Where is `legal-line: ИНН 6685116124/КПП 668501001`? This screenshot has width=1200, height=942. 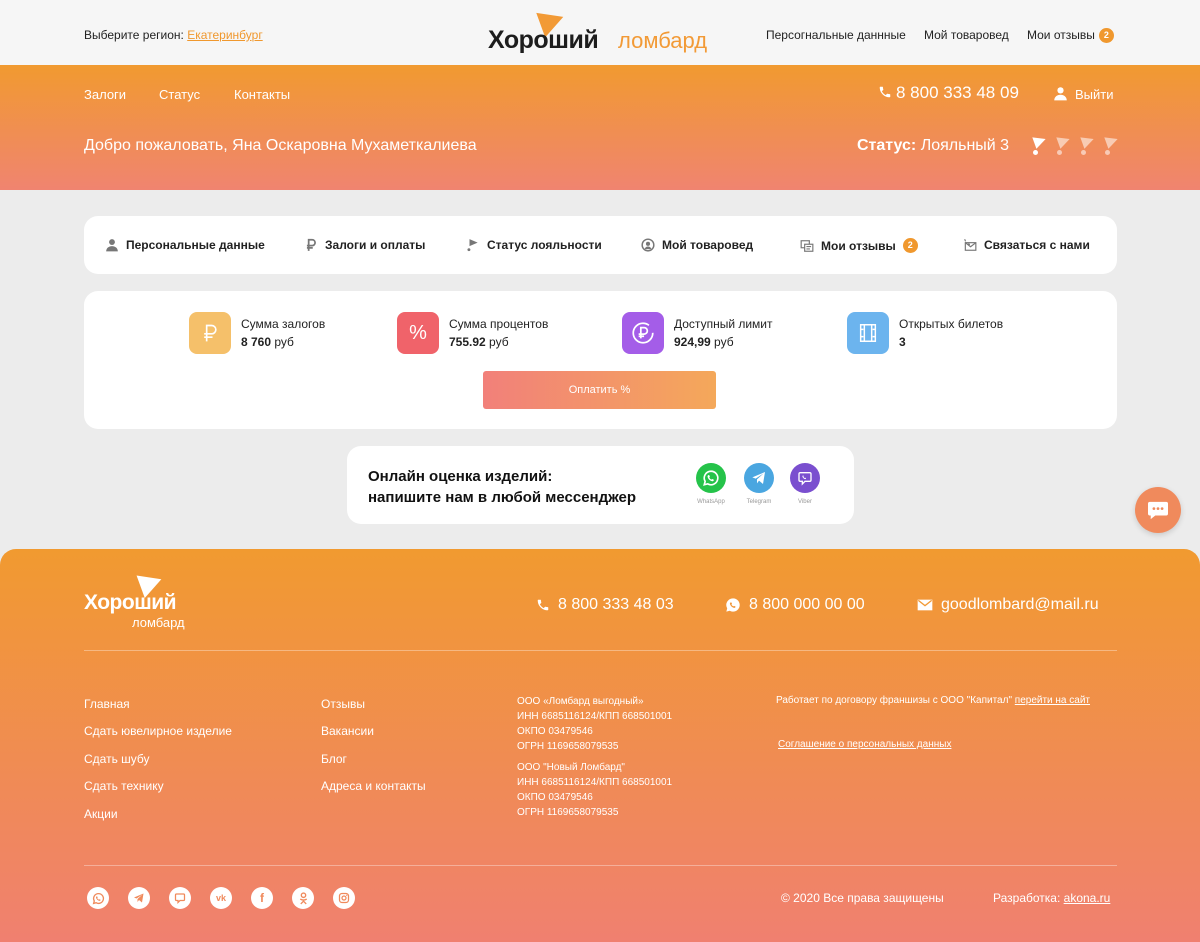
legal-line: ИНН 6685116124/КПП 668501001 is located at coordinates (595, 782).